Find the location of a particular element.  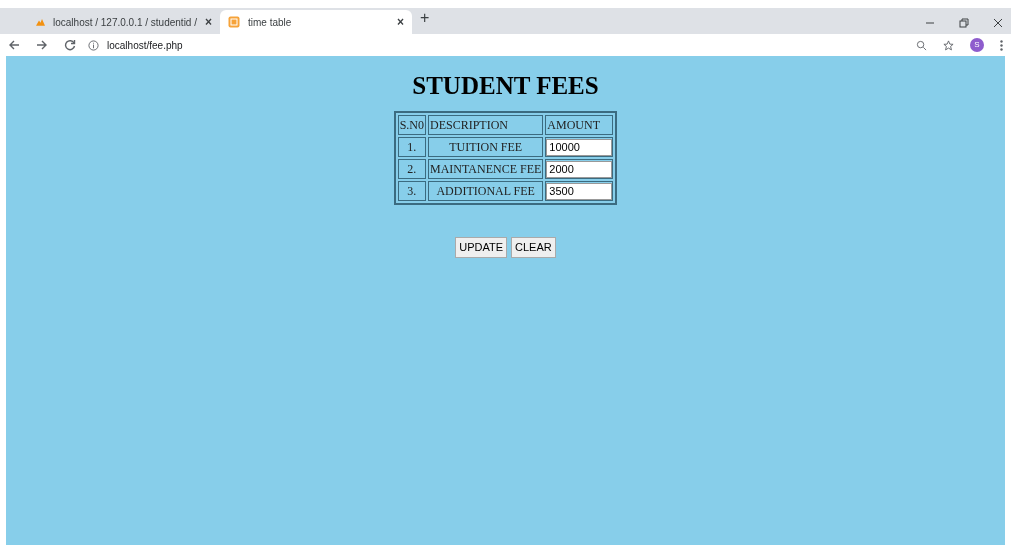

tab-title: time table is located at coordinates (270, 22).